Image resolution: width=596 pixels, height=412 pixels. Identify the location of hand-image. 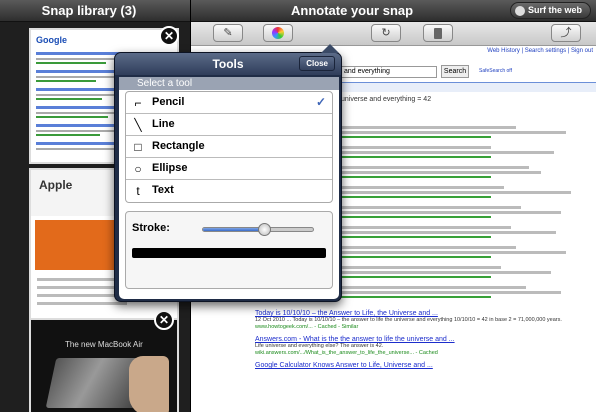
(149, 384).